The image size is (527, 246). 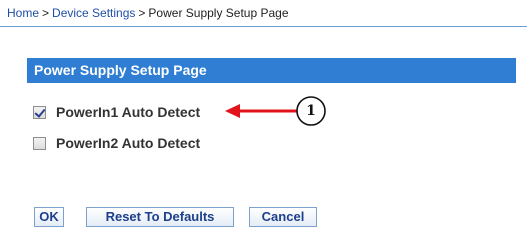 What do you see at coordinates (218, 13) in the screenshot?
I see `breadcrumb-current-page: Power Supply Setup Page` at bounding box center [218, 13].